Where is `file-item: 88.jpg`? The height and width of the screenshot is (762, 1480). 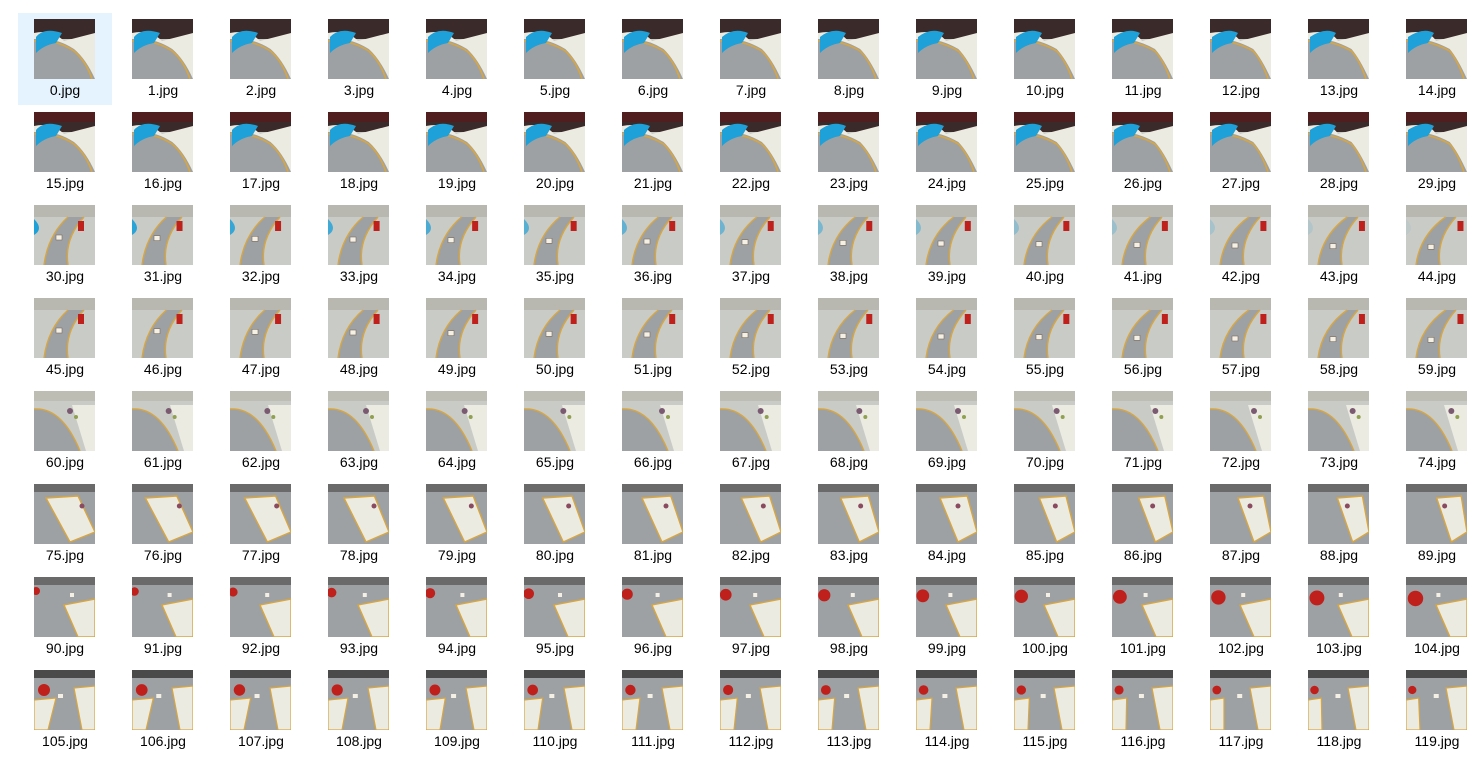 file-item: 88.jpg is located at coordinates (1339, 524).